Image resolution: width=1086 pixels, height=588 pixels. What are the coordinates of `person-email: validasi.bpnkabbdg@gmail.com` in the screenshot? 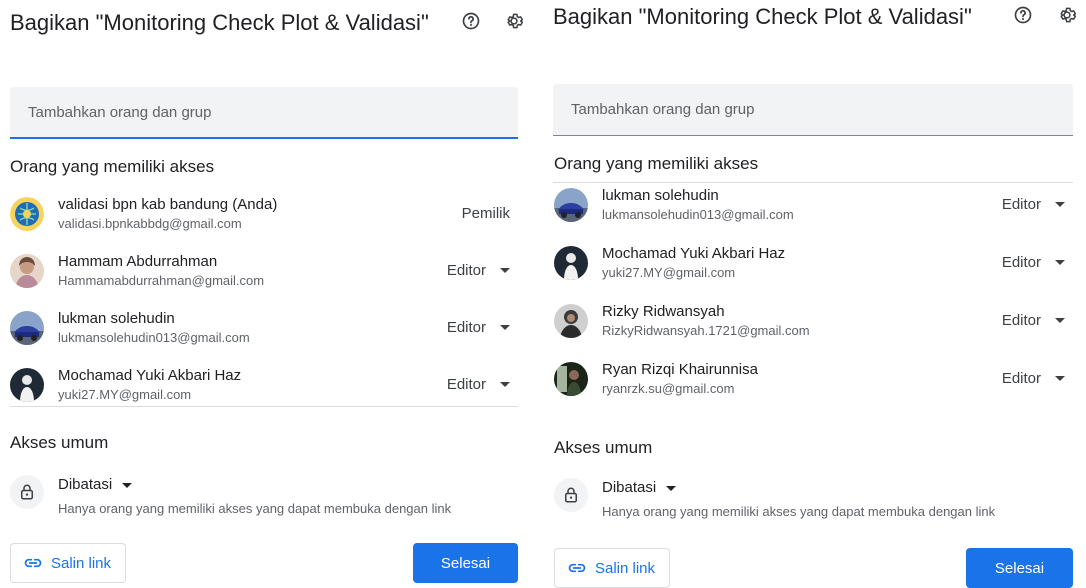 It's located at (150, 223).